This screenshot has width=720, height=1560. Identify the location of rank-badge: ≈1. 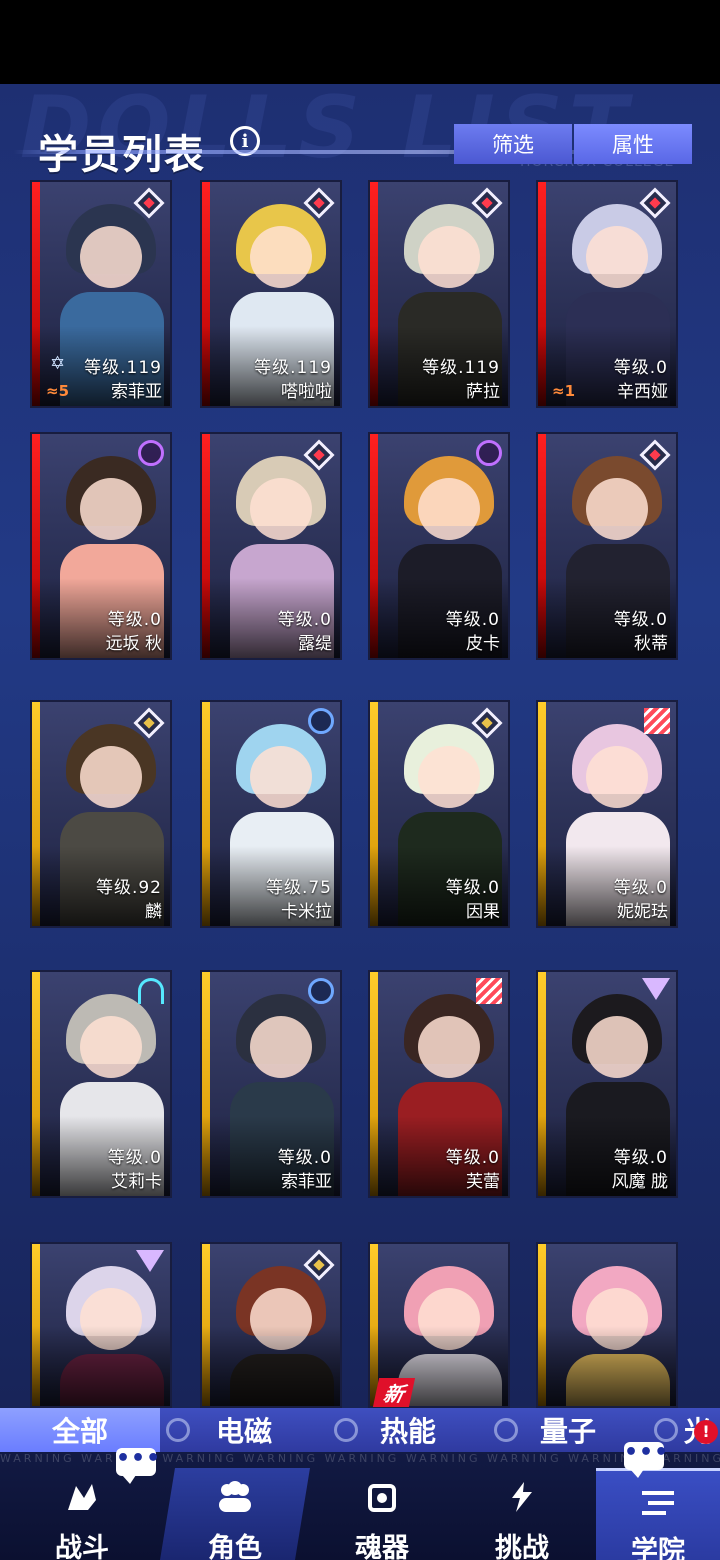
(564, 391).